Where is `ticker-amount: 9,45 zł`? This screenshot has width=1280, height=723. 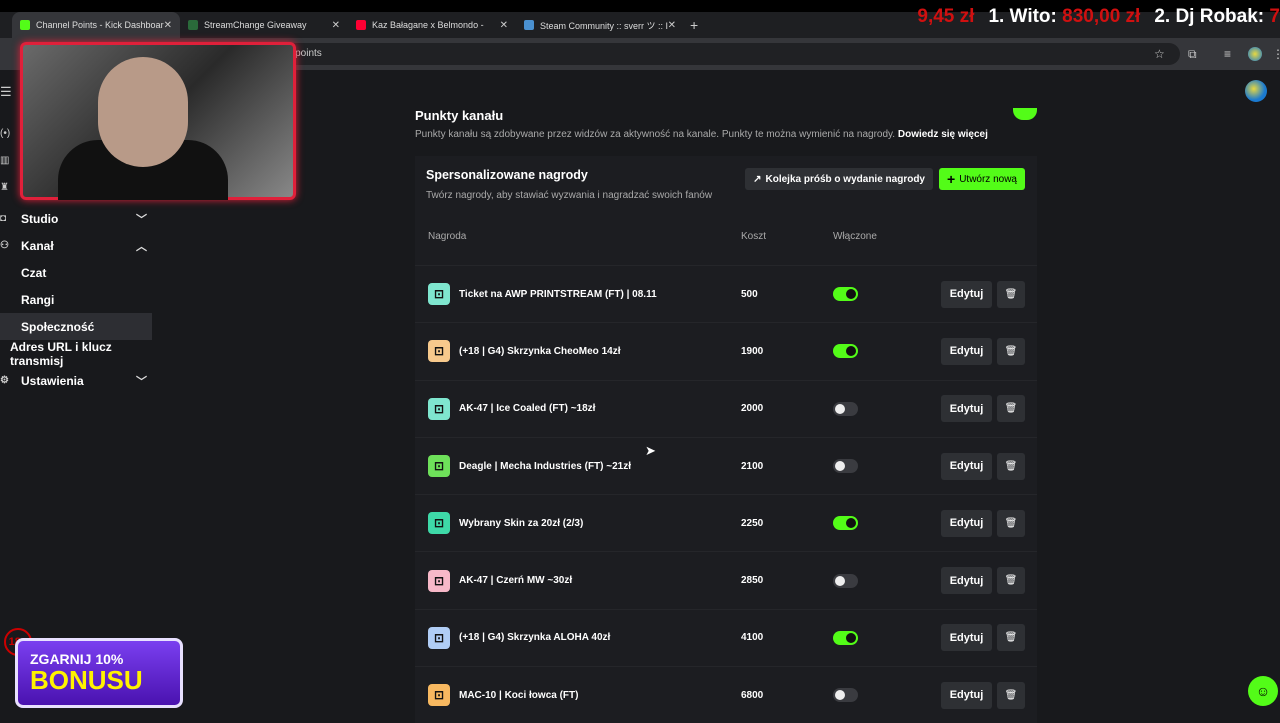 ticker-amount: 9,45 zł is located at coordinates (946, 16).